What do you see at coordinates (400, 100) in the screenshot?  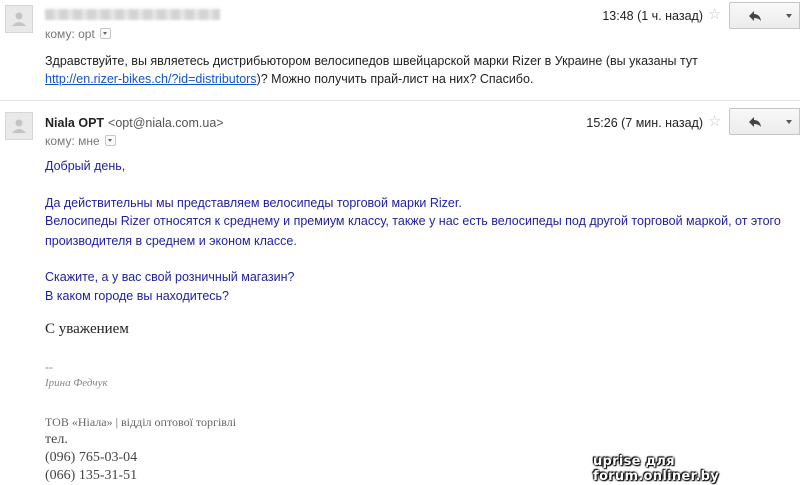 I see `message-divider` at bounding box center [400, 100].